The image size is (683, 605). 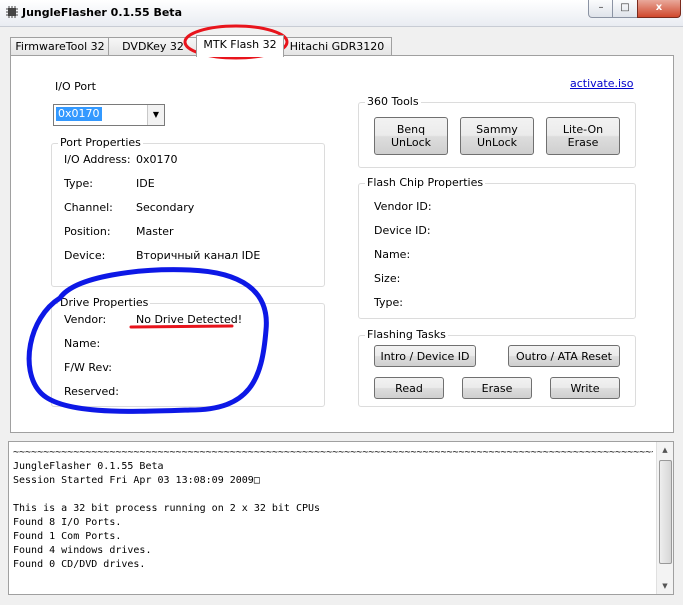 What do you see at coordinates (104, 302) in the screenshot?
I see `drive-properties-title: Drive Properties` at bounding box center [104, 302].